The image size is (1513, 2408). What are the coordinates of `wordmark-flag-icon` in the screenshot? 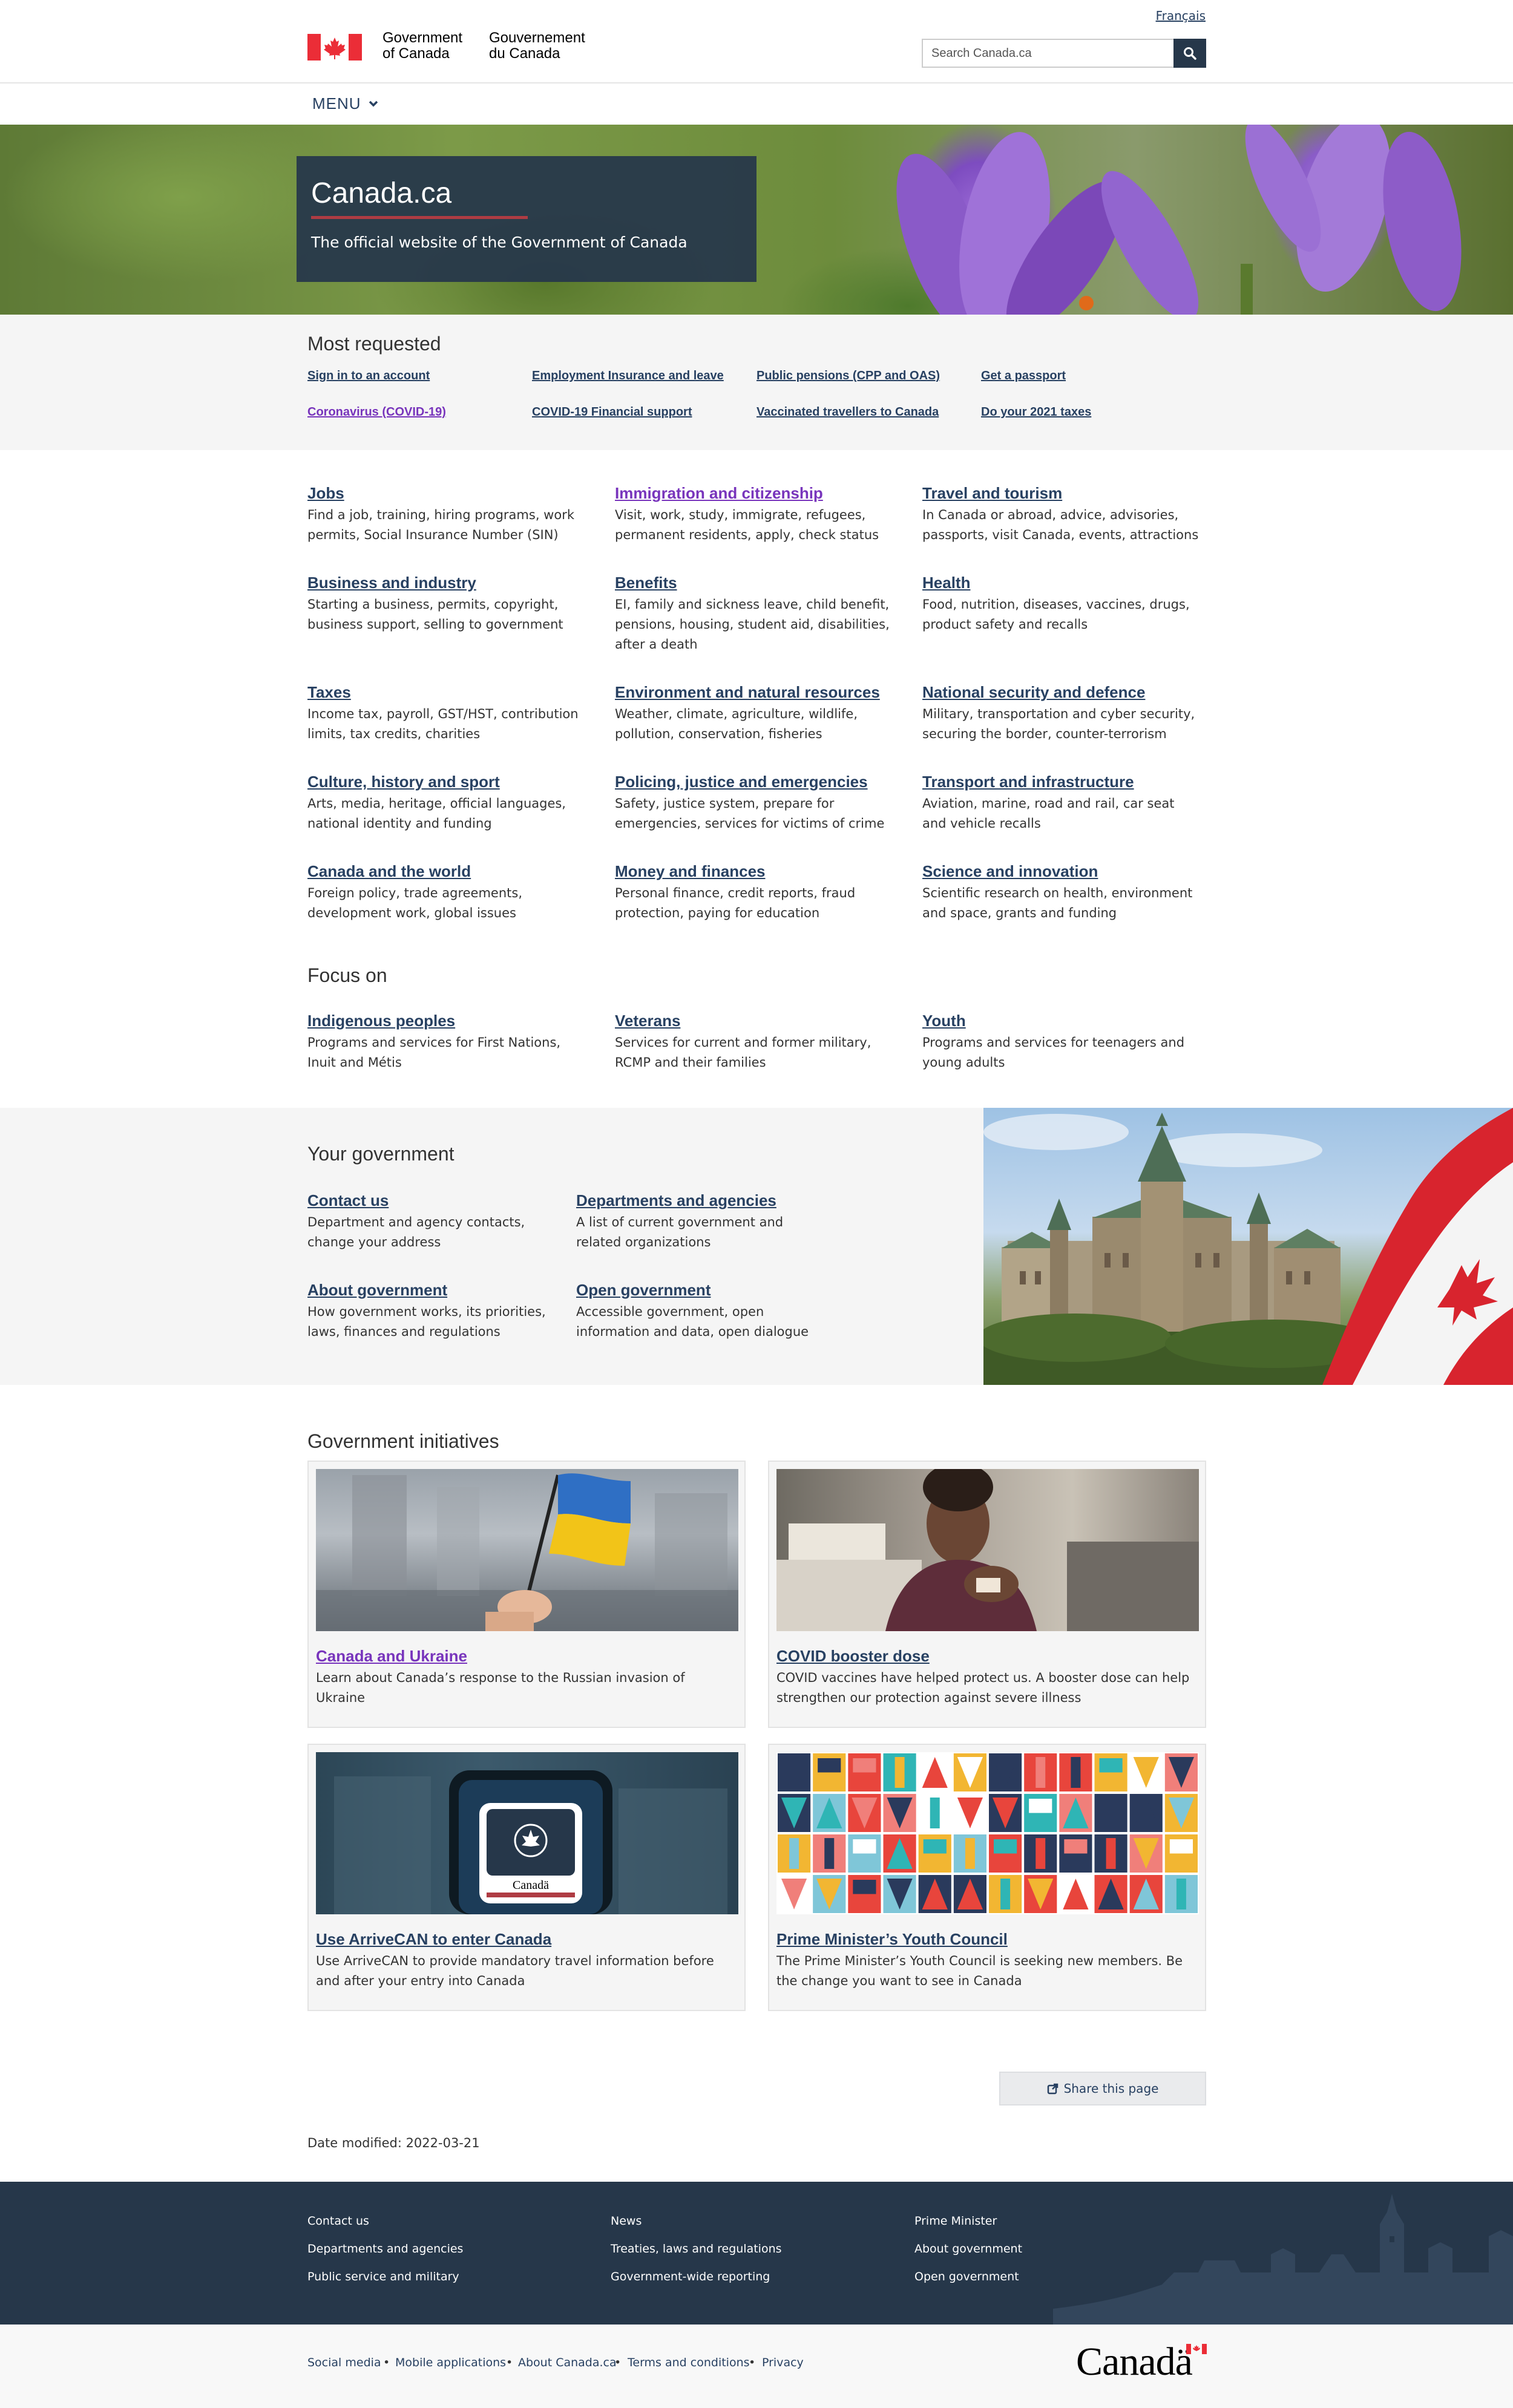 It's located at (1196, 2349).